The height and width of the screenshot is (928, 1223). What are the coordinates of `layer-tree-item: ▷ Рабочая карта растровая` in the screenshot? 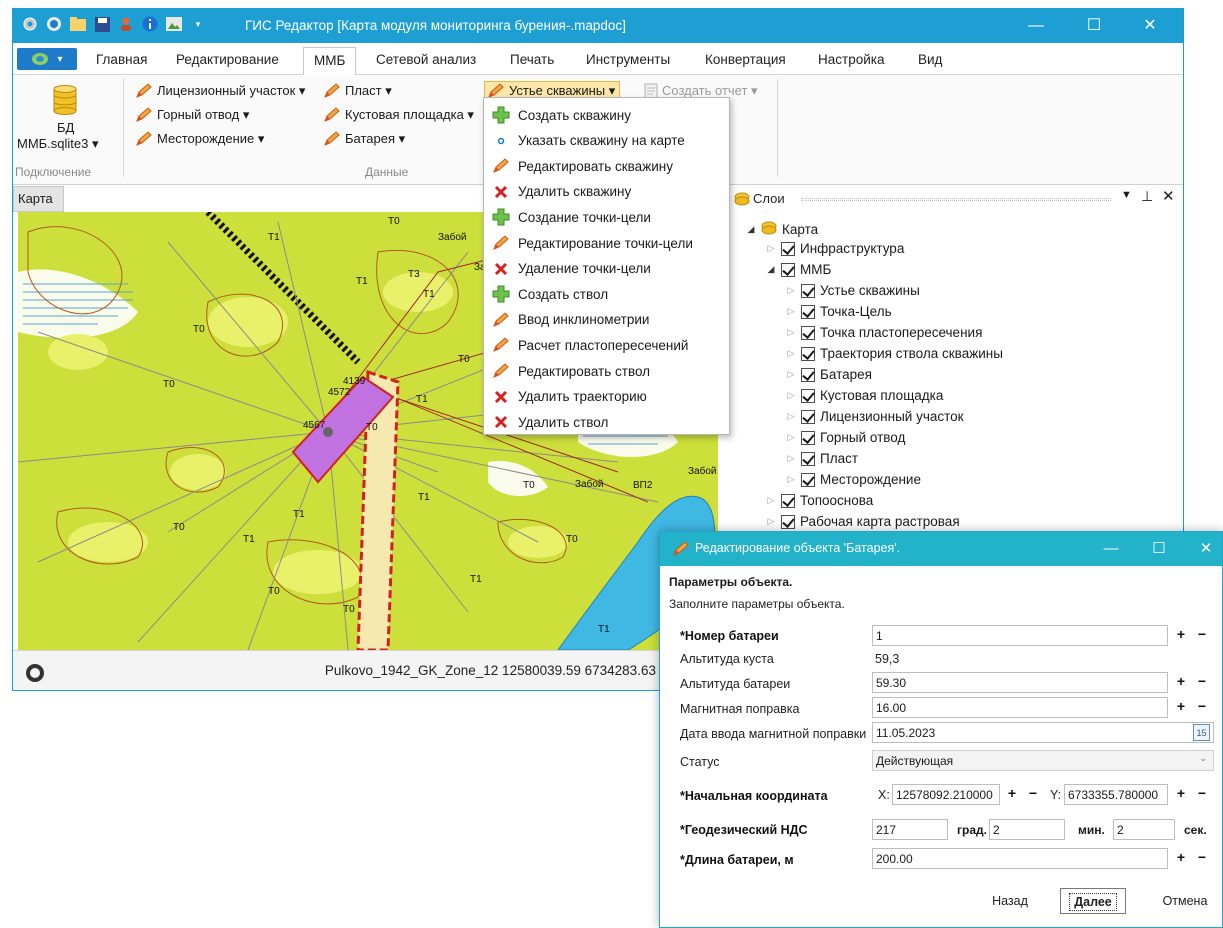 It's located at (863, 521).